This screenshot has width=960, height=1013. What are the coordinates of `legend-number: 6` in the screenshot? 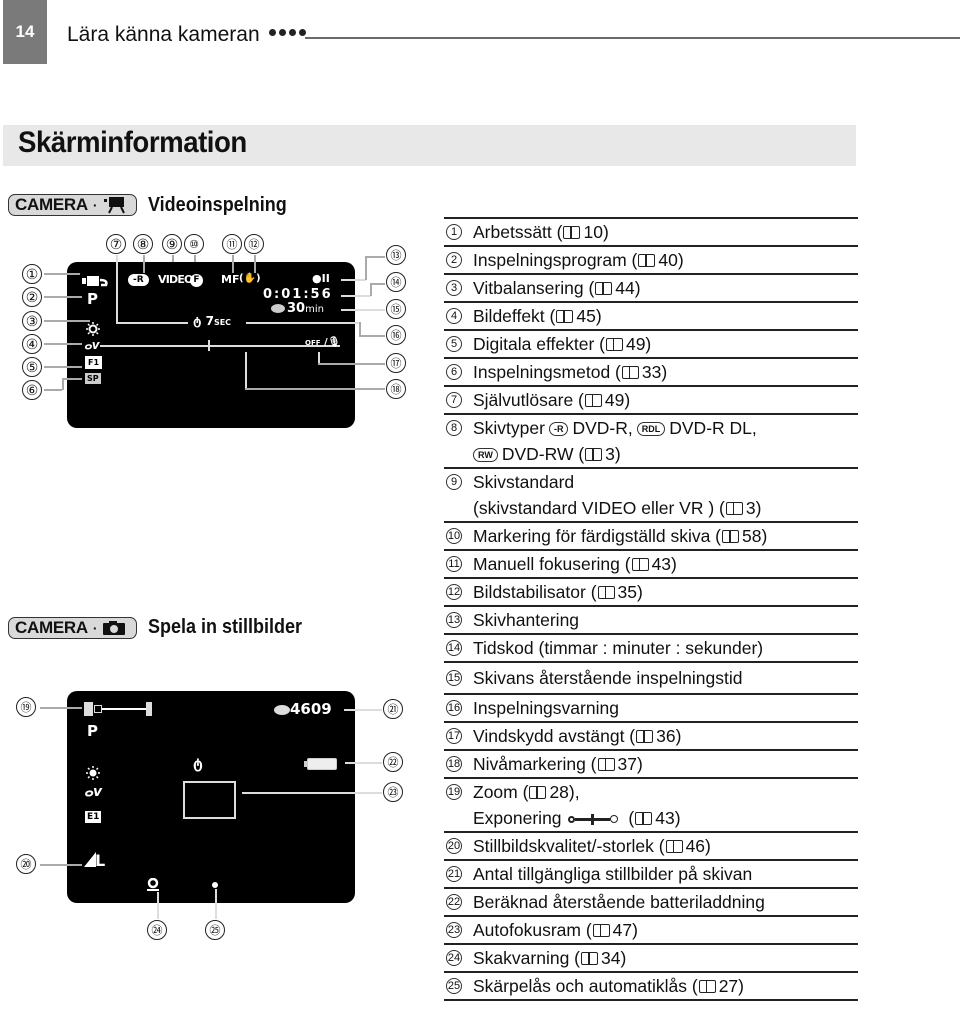 It's located at (454, 372).